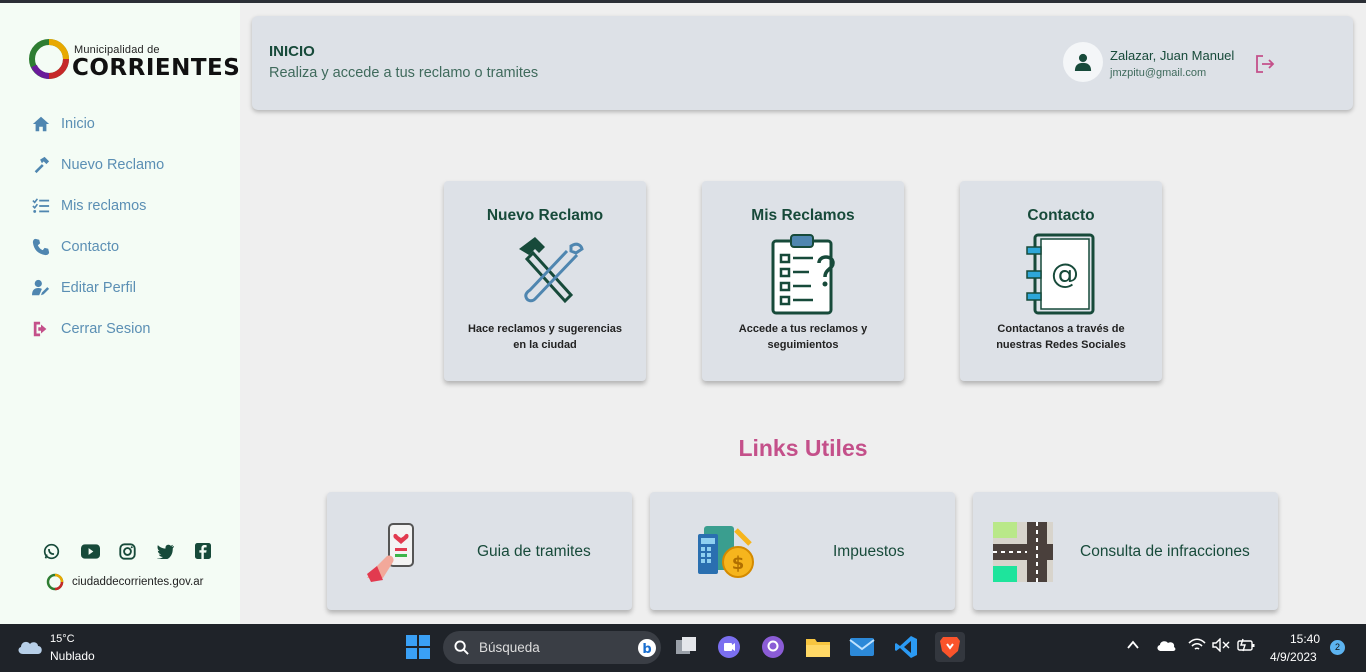 This screenshot has height=672, width=1366. I want to click on logo: Municipalidad de CORRIENTES, so click(134, 61).